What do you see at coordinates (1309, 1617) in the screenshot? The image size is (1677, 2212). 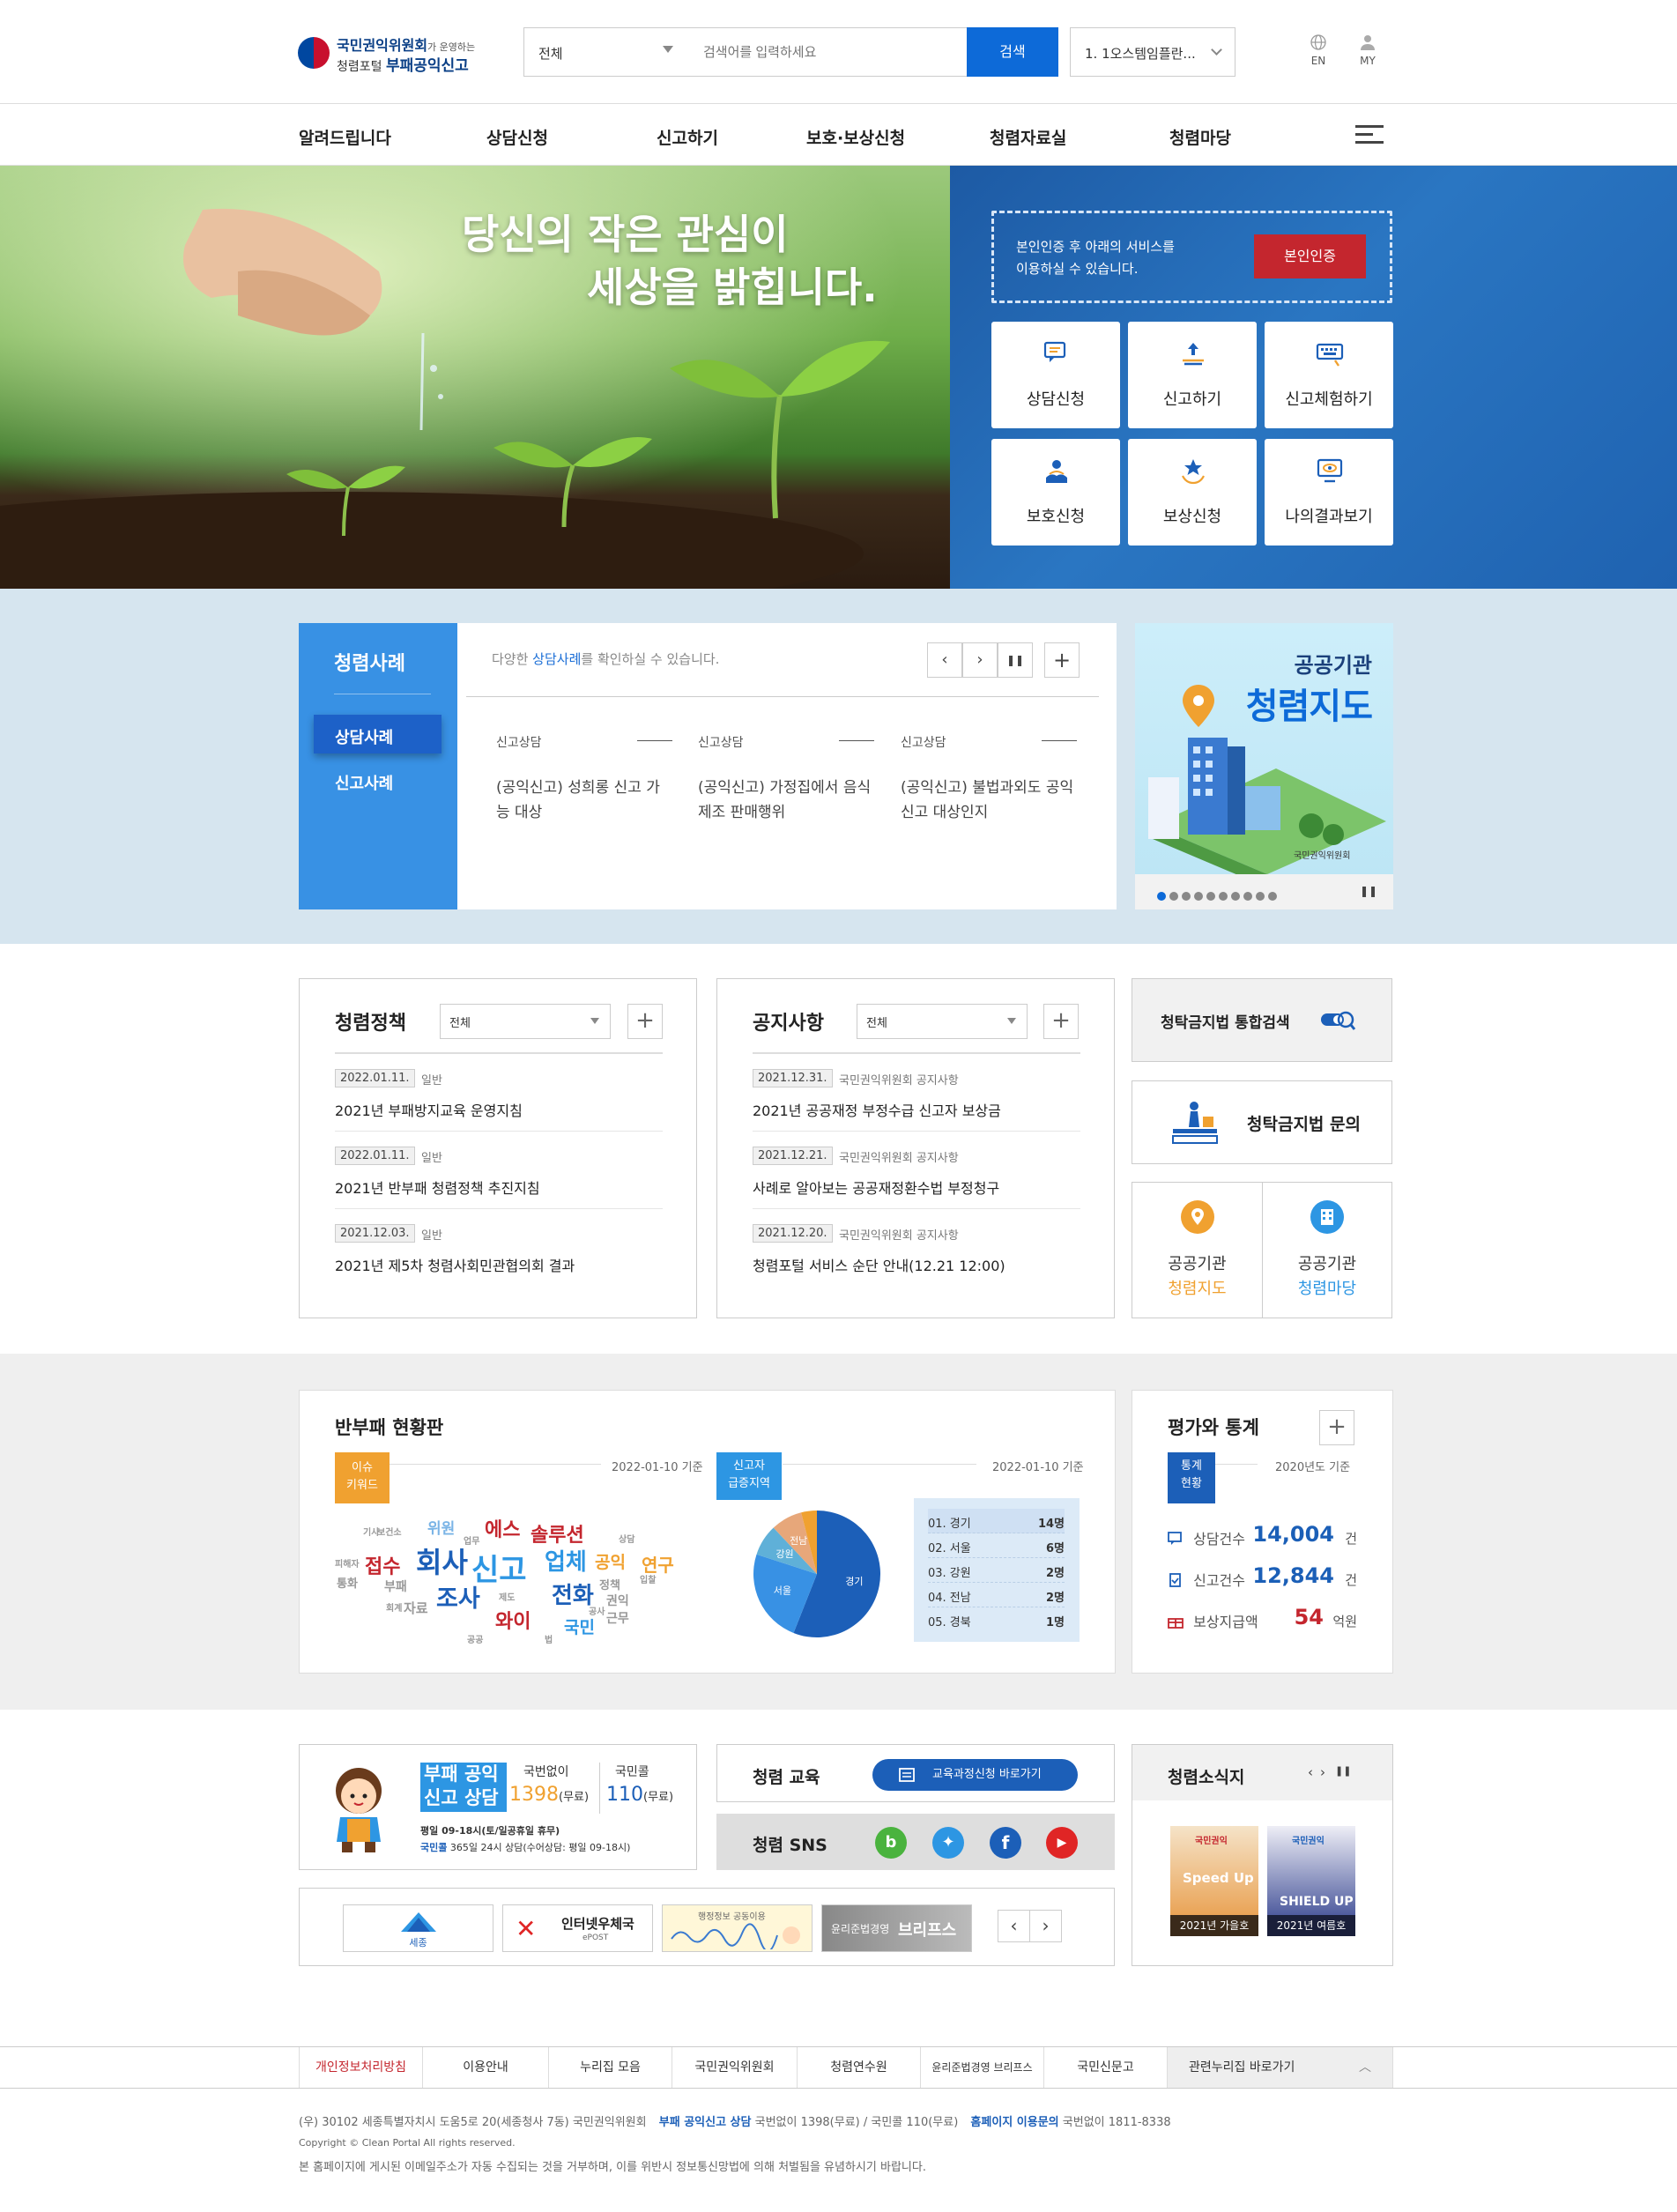 I see `stat-value: 54` at bounding box center [1309, 1617].